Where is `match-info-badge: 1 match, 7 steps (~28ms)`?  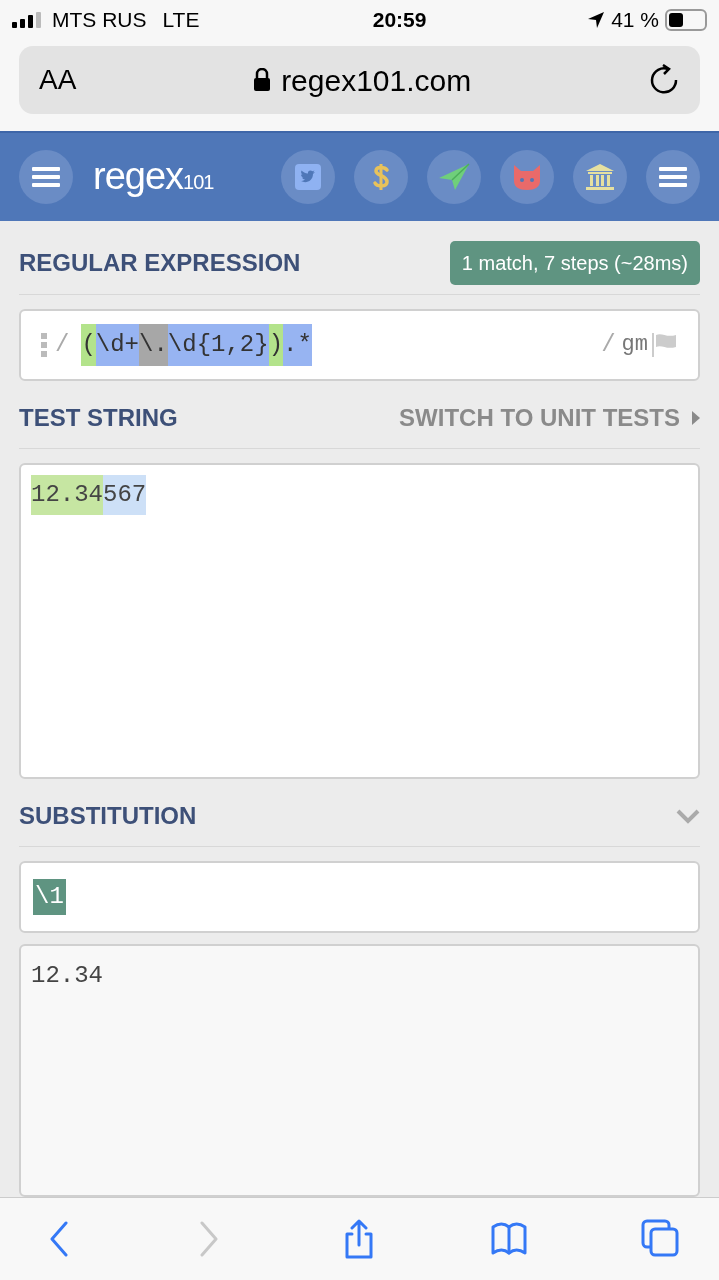
match-info-badge: 1 match, 7 steps (~28ms) is located at coordinates (574, 263).